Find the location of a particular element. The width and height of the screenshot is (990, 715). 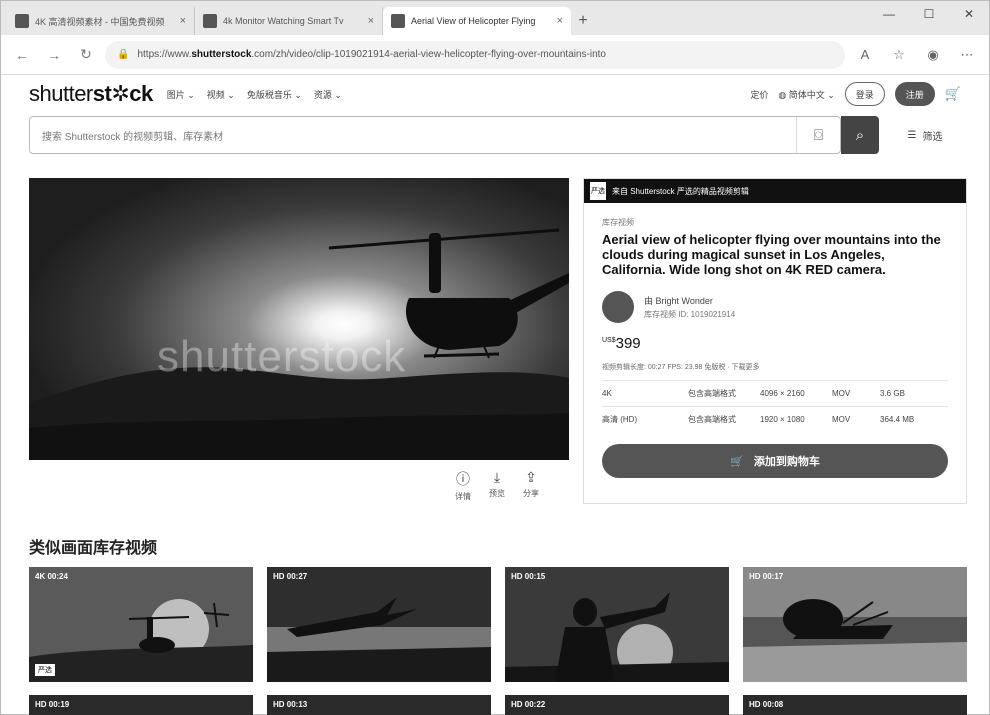

clip-duration: HD 00:13 is located at coordinates (290, 704).